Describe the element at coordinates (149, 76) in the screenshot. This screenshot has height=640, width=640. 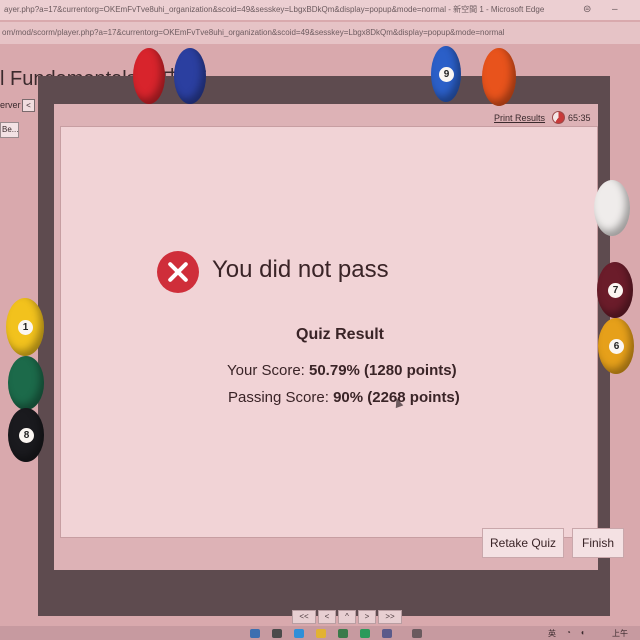
I see `red-ball` at that location.